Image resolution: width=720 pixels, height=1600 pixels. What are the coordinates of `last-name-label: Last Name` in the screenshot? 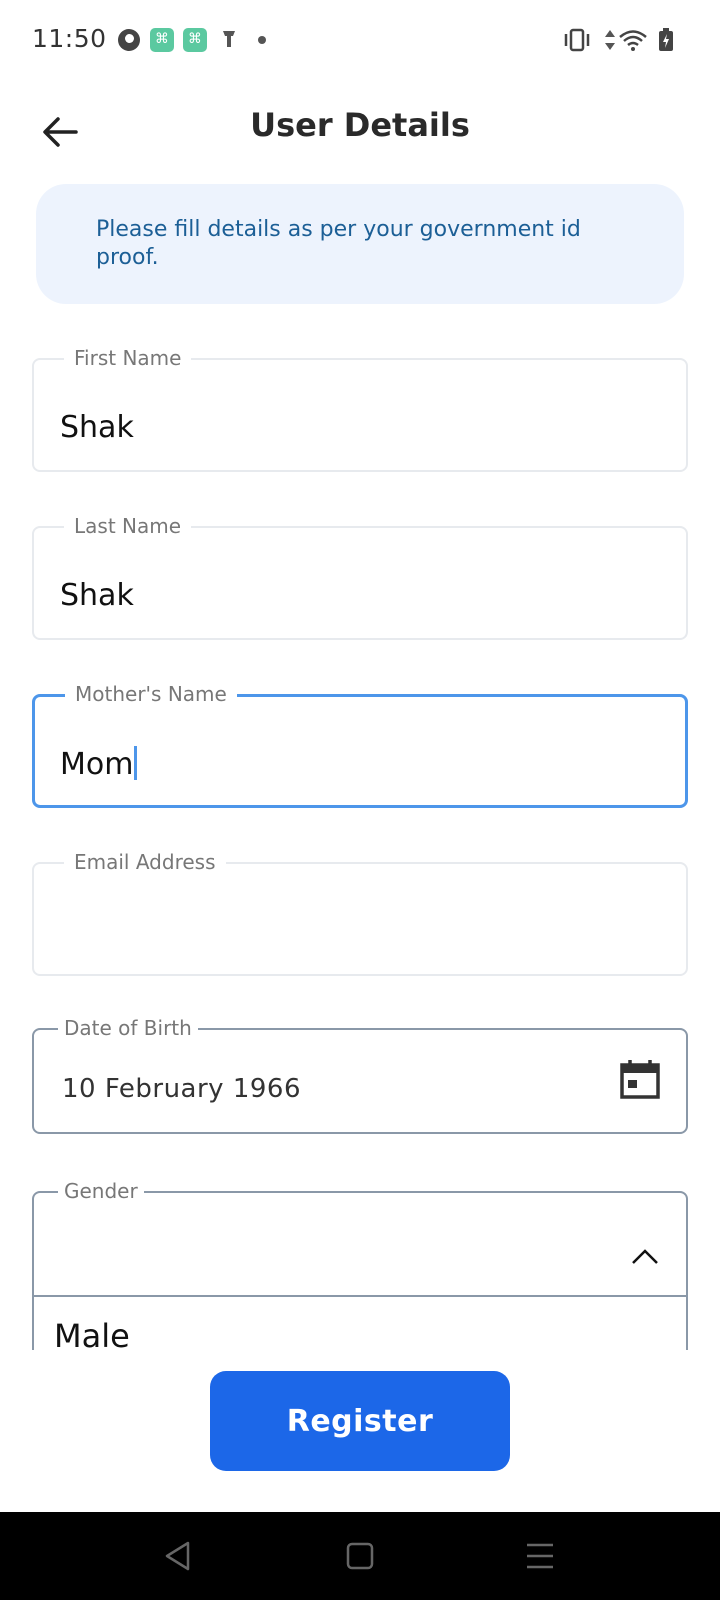 It's located at (128, 526).